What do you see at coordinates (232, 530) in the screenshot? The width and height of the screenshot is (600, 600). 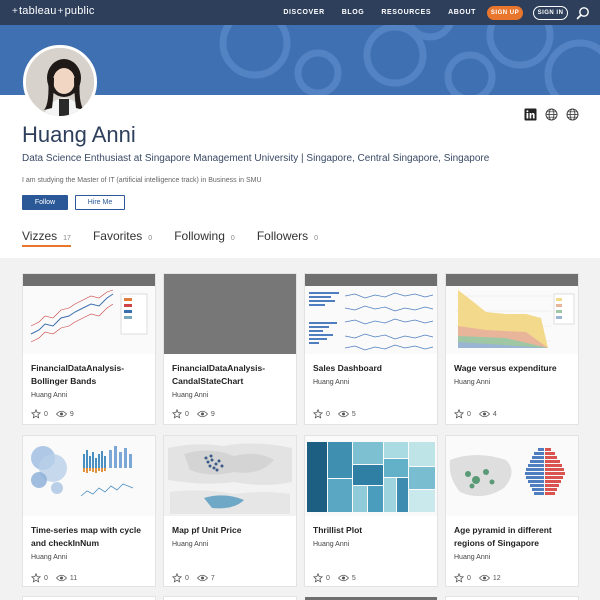 I see `viz-title: Map pf Unit Price` at bounding box center [232, 530].